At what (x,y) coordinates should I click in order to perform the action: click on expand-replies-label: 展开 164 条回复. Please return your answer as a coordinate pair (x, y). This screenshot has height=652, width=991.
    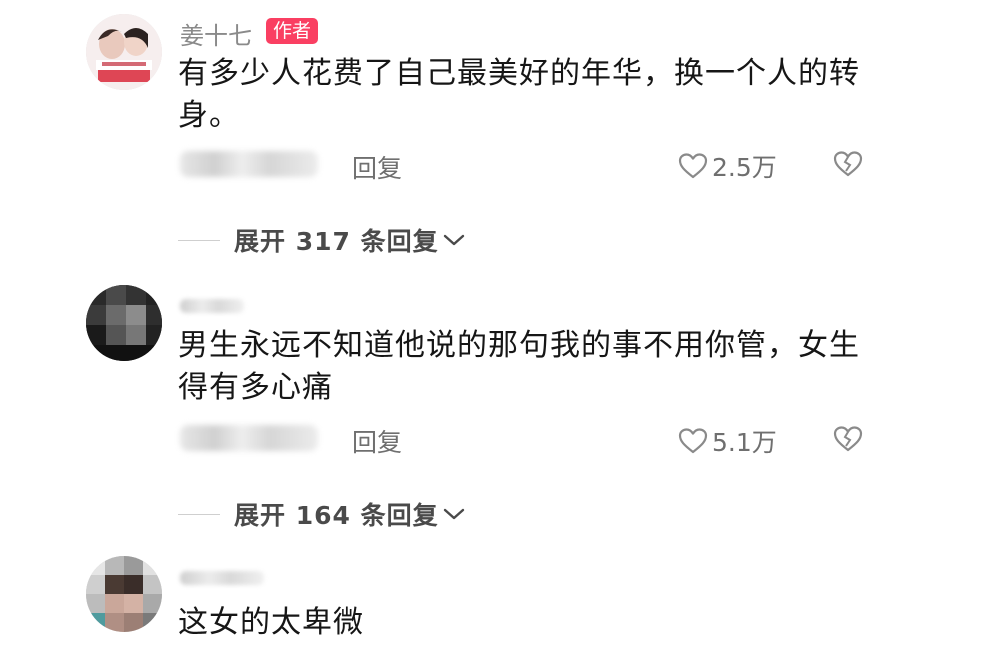
    Looking at the image, I should click on (336, 515).